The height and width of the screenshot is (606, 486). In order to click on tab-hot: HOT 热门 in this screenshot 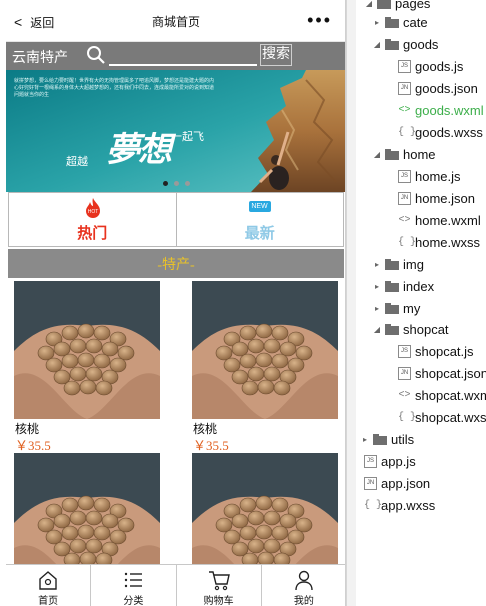, I will do `click(92, 219)`.